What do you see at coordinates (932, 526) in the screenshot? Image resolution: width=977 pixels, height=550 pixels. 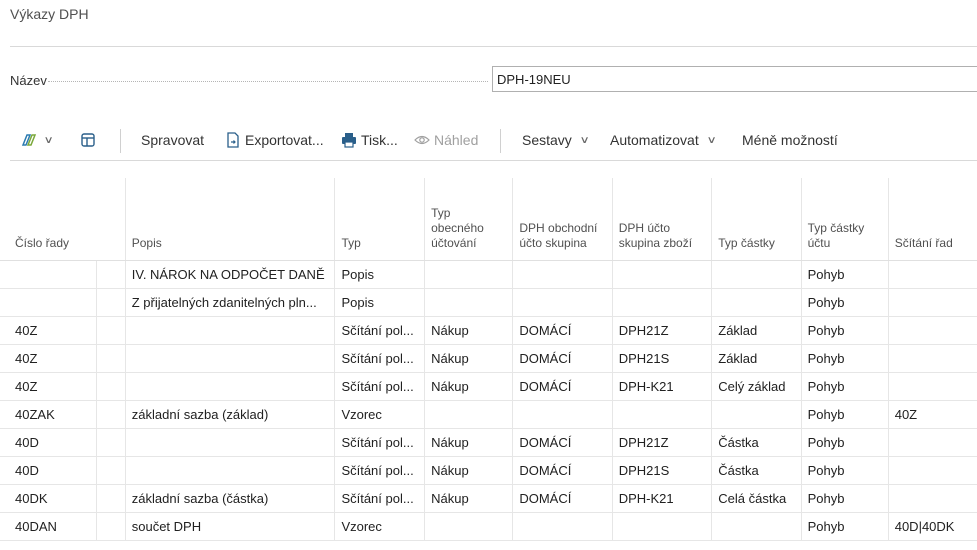 I see `table-cell: 40D|40DK` at bounding box center [932, 526].